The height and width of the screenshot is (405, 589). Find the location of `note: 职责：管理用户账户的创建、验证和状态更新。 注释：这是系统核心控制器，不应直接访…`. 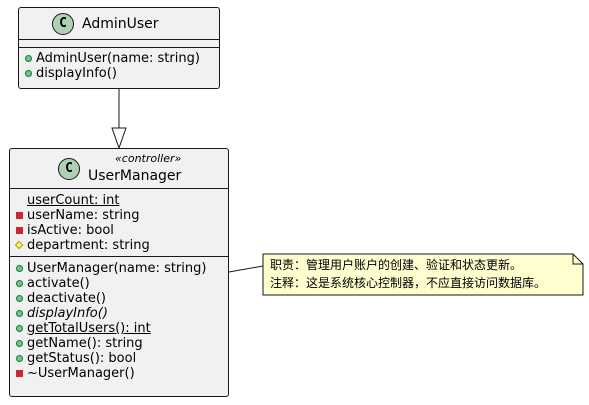

note: 职责：管理用户账户的创建、验证和状态更新。 注释：这是系统核心控制器，不应直接访… is located at coordinates (404, 274).